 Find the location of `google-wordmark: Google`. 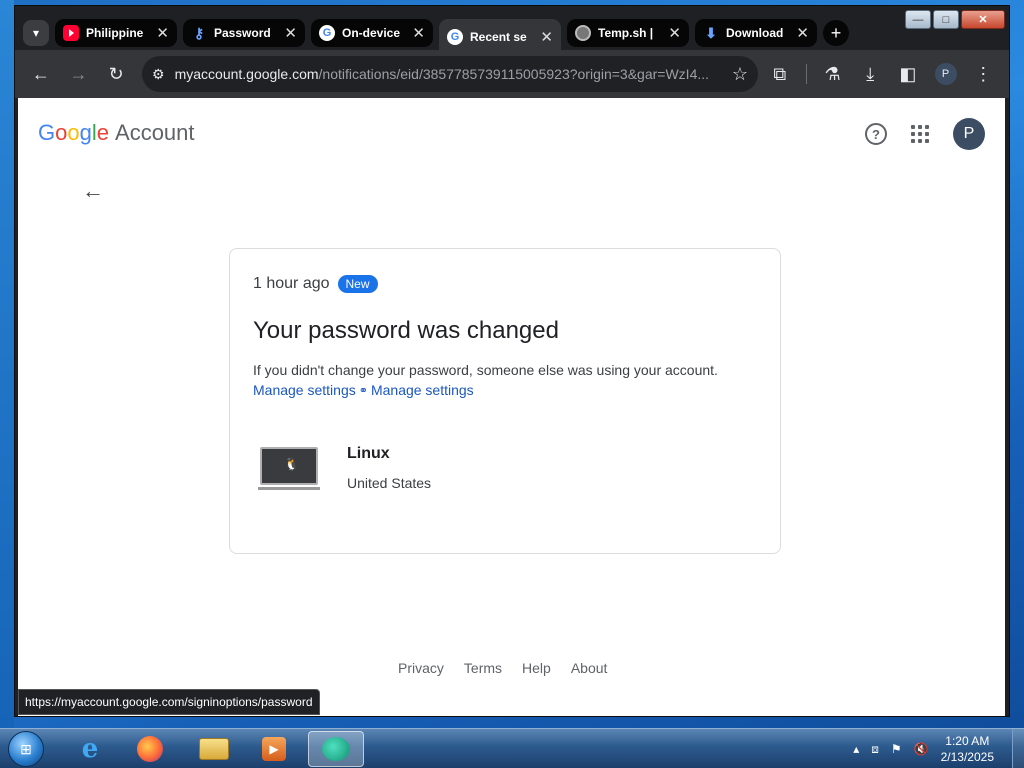

google-wordmark: Google is located at coordinates (74, 132).